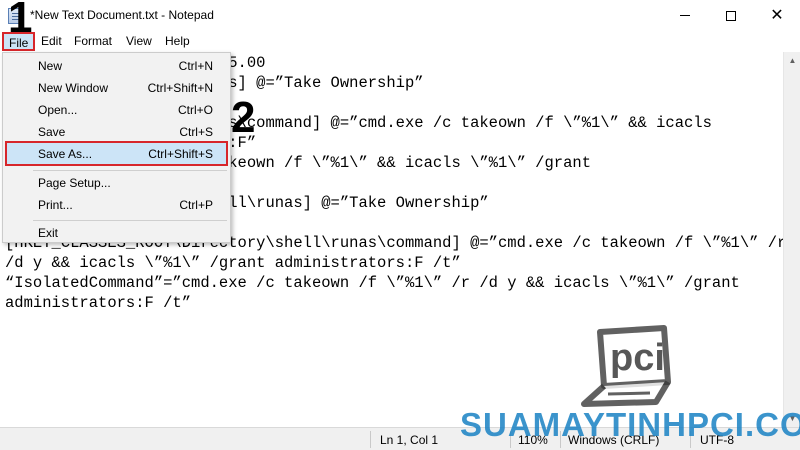 This screenshot has width=800, height=450. I want to click on laptop-logo-icon: pci, so click(626, 366).